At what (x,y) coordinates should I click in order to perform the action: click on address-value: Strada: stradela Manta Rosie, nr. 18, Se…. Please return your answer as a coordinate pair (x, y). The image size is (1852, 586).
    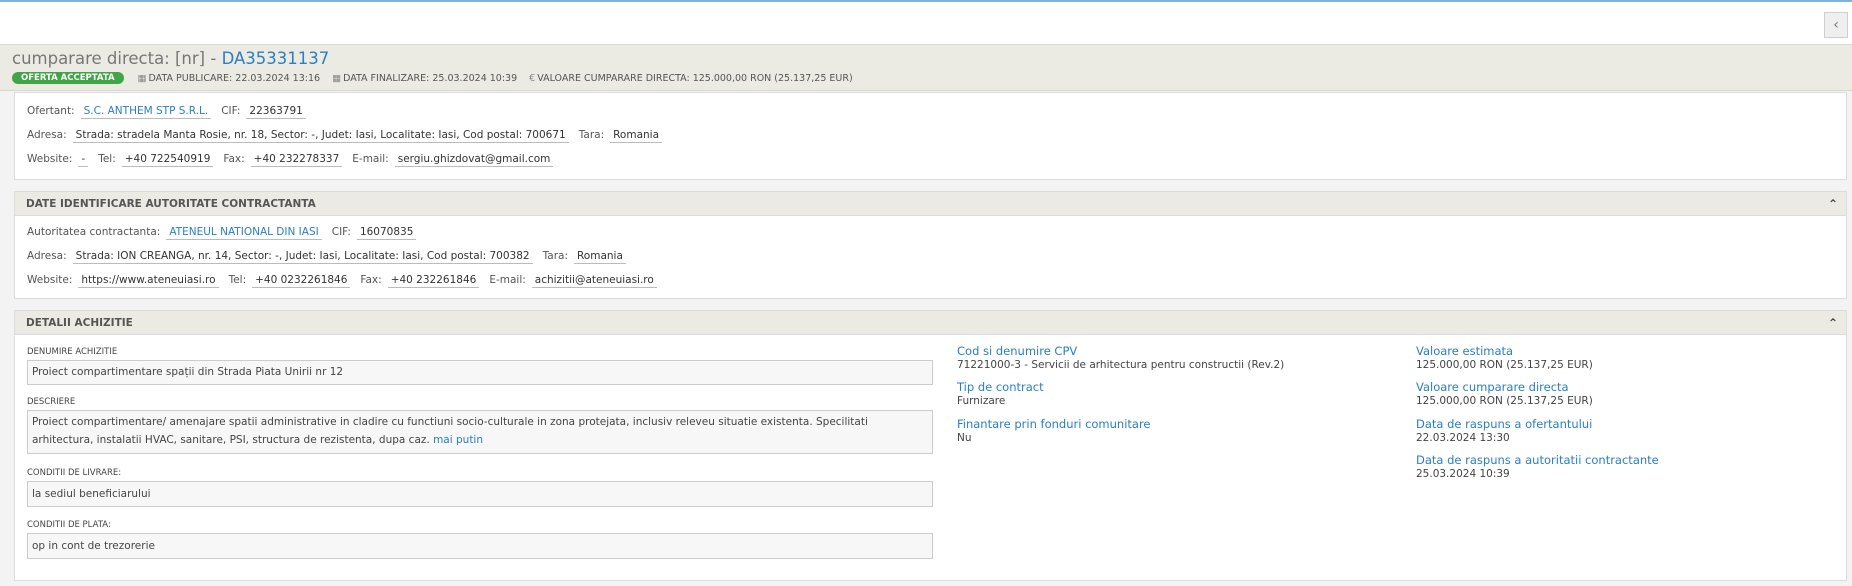
    Looking at the image, I should click on (320, 136).